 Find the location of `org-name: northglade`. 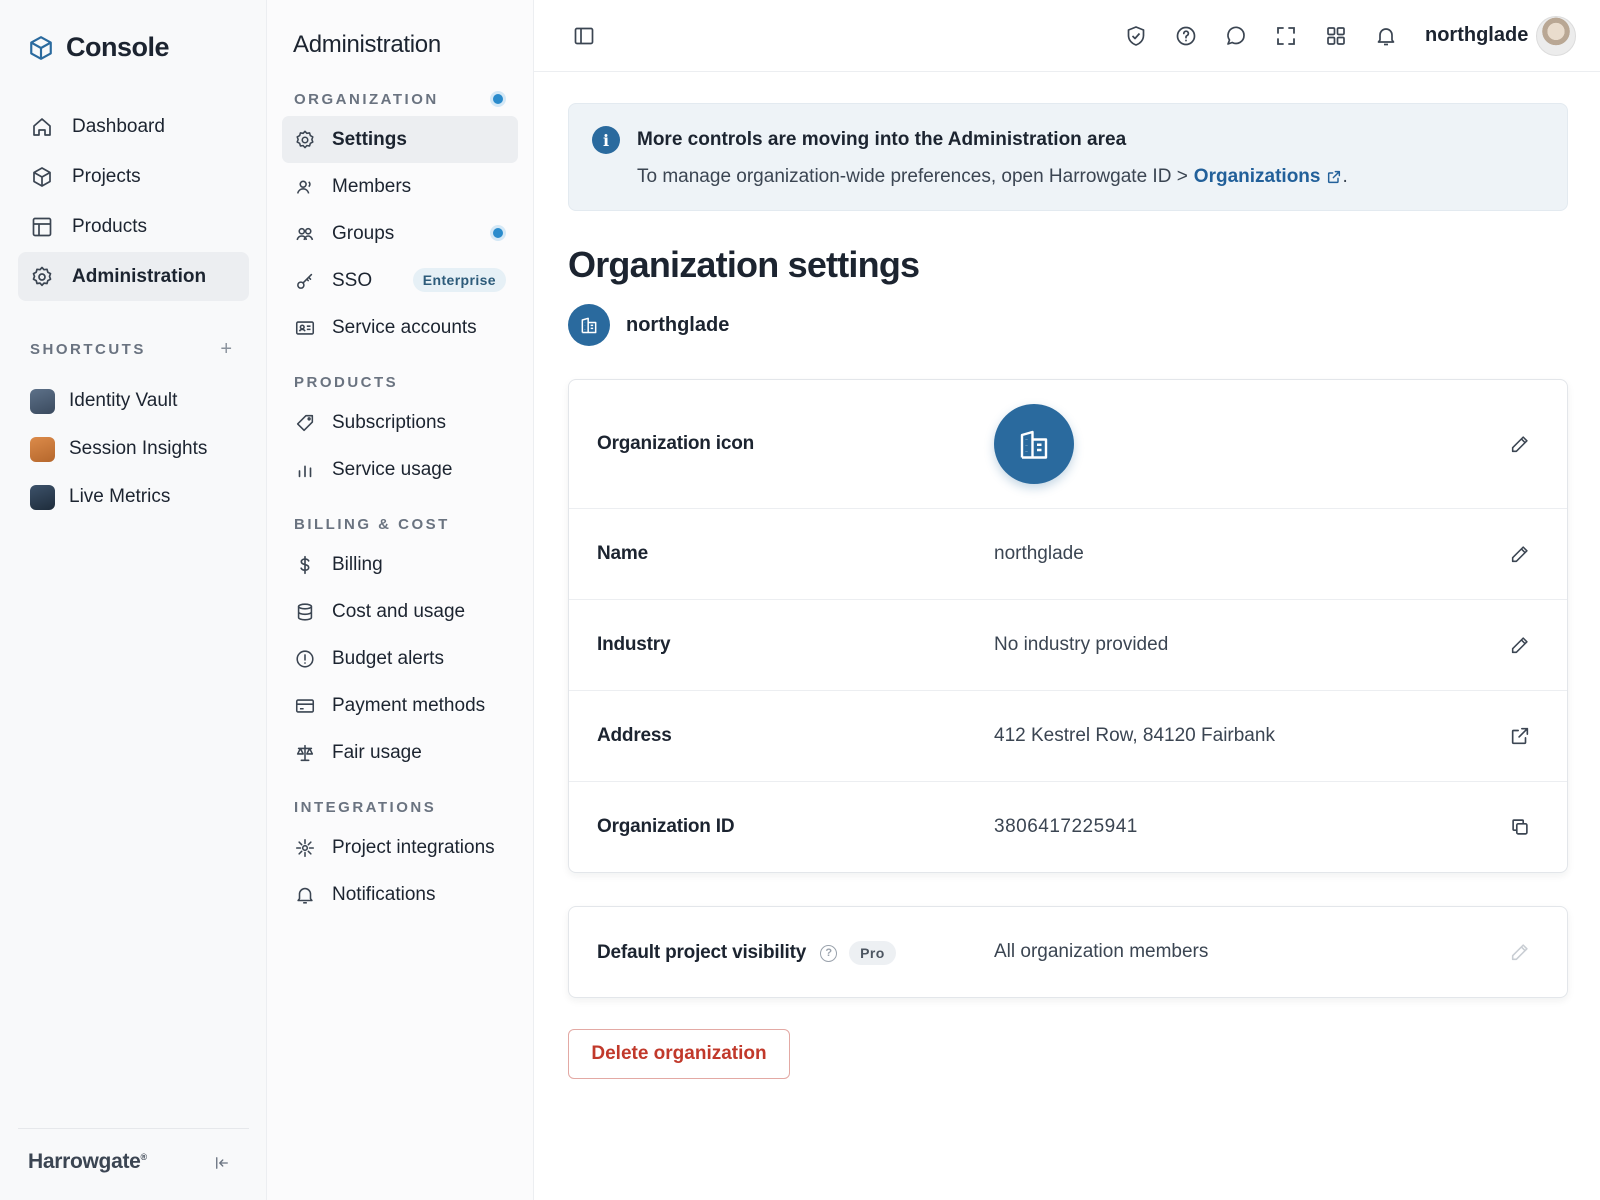

org-name: northglade is located at coordinates (678, 324).